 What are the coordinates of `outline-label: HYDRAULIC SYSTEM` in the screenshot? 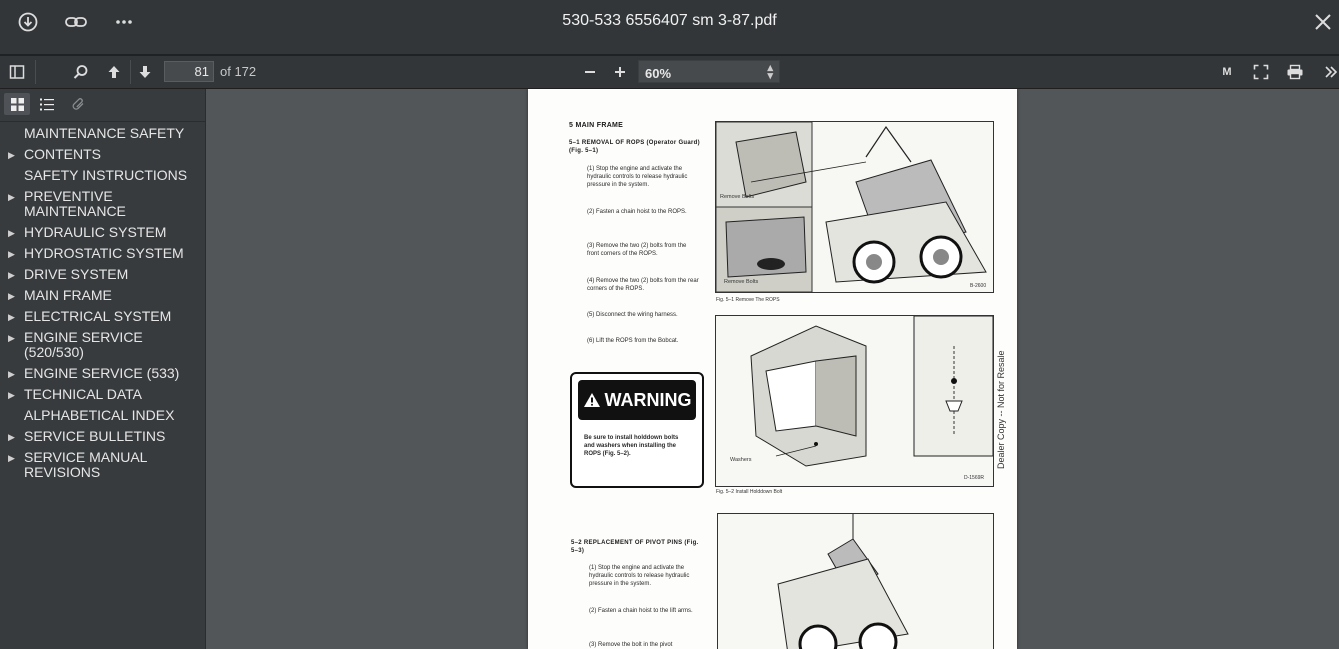 It's located at (95, 232).